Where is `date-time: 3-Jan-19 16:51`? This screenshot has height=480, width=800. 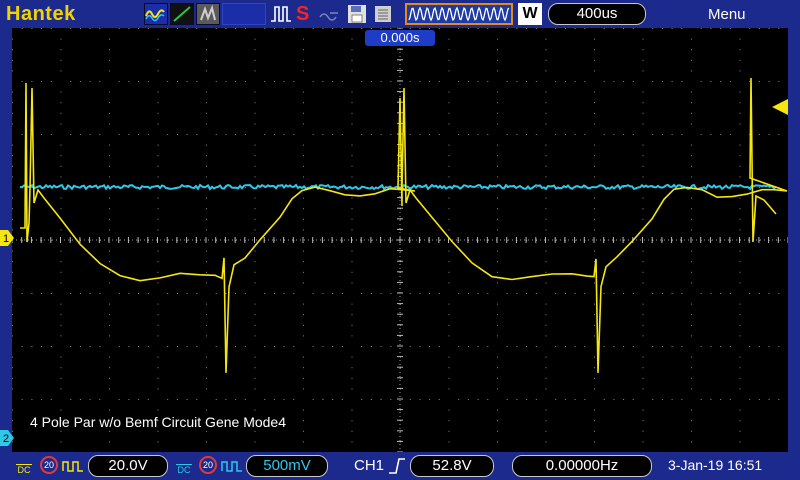 date-time: 3-Jan-19 16:51 is located at coordinates (715, 465).